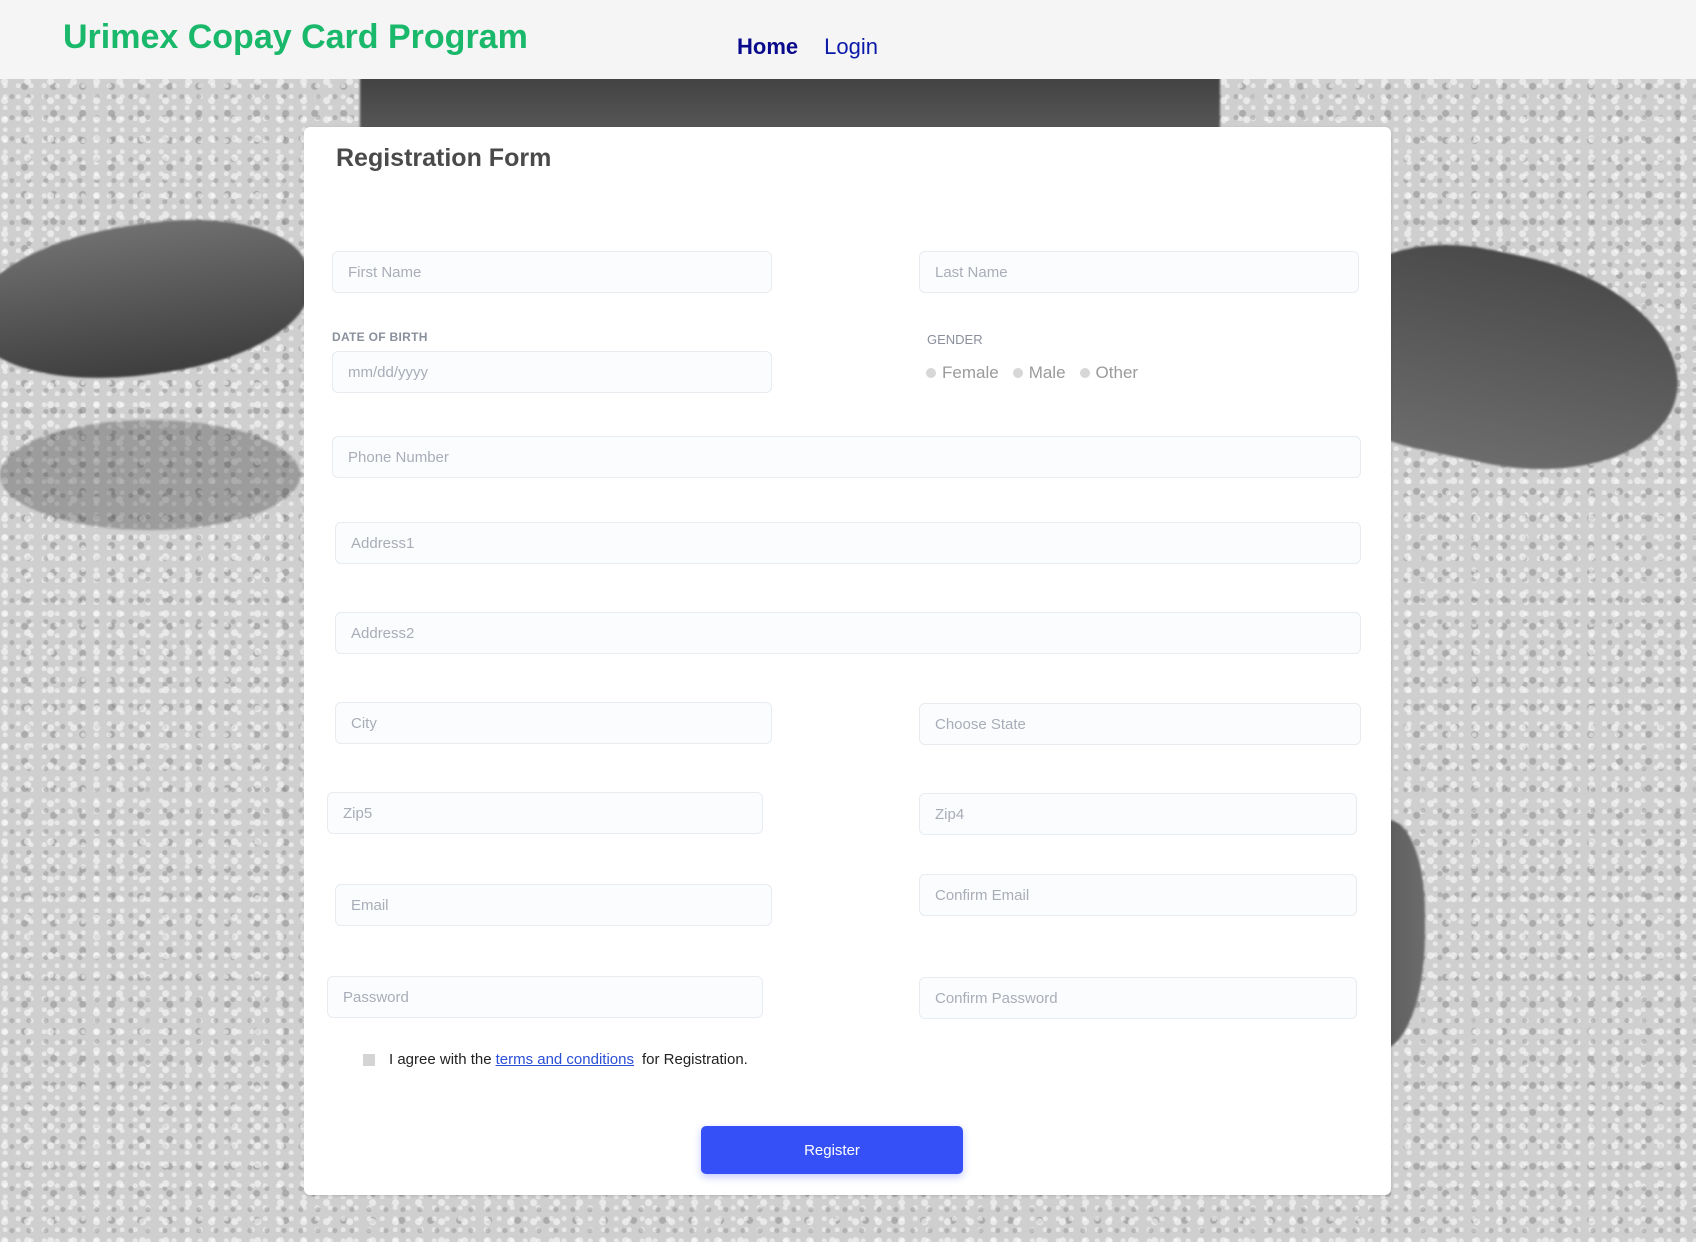  Describe the element at coordinates (380, 337) in the screenshot. I see `dob-label: DATE OF BIRTH` at that location.